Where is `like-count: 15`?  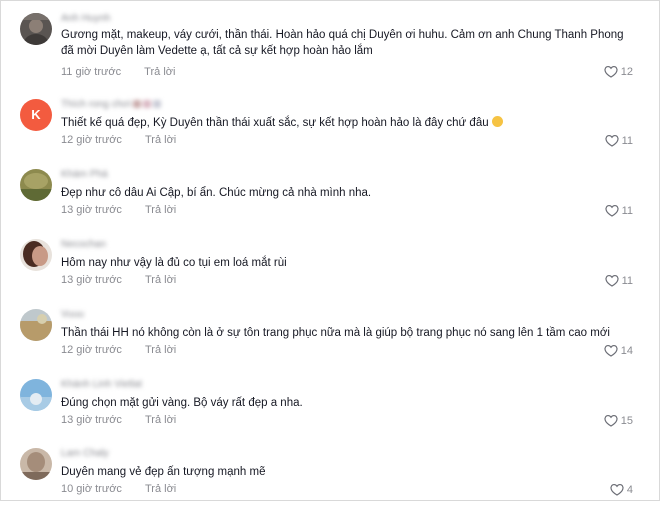
like-count: 15 is located at coordinates (626, 420).